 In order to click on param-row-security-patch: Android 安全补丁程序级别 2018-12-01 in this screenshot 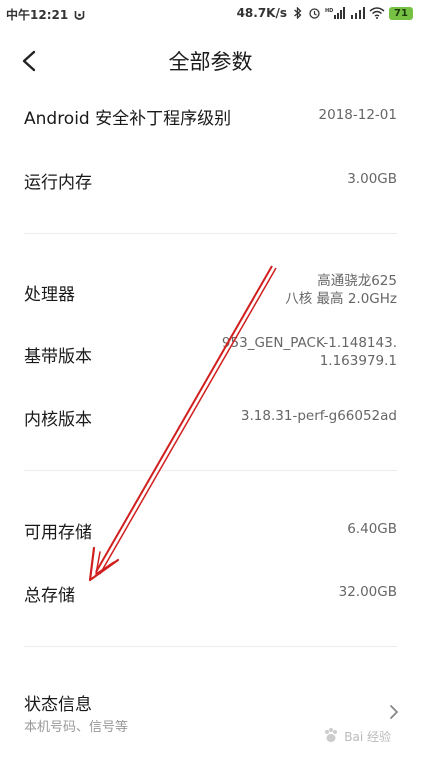, I will do `click(210, 116)`.